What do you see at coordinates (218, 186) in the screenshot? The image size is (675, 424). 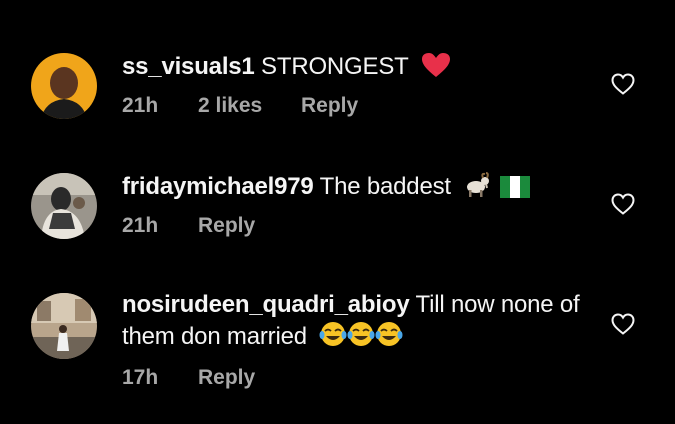 I see `comment-username: fridaymichael979` at bounding box center [218, 186].